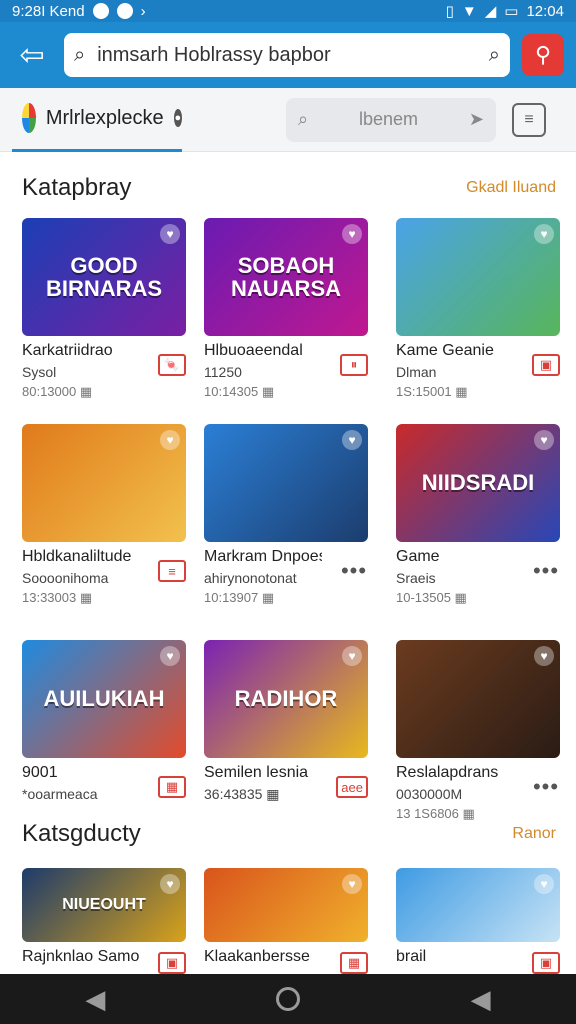 This screenshot has height=1024, width=576. I want to click on game-title: Hlbuoaeendal, so click(253, 350).